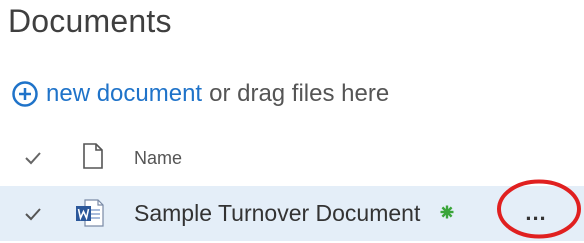 The image size is (584, 243). What do you see at coordinates (277, 213) in the screenshot?
I see `document-name-link: Sample Turnover Document` at bounding box center [277, 213].